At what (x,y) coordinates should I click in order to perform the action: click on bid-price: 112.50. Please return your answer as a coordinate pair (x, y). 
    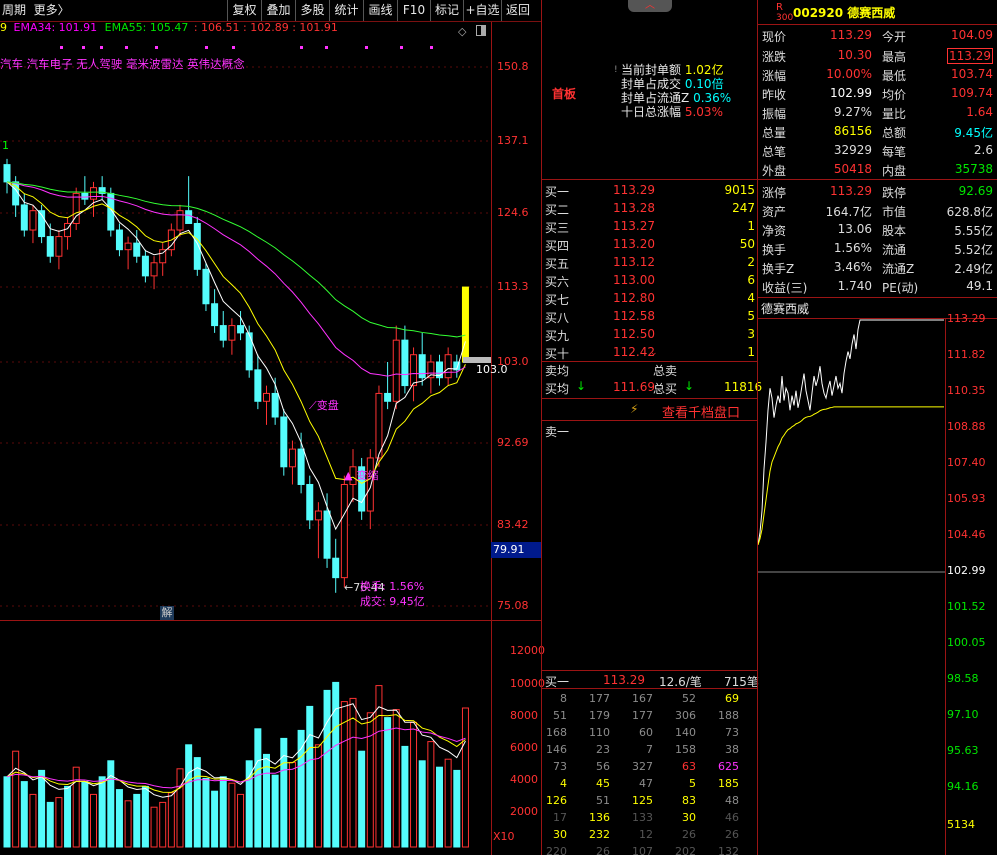
    Looking at the image, I should click on (634, 334).